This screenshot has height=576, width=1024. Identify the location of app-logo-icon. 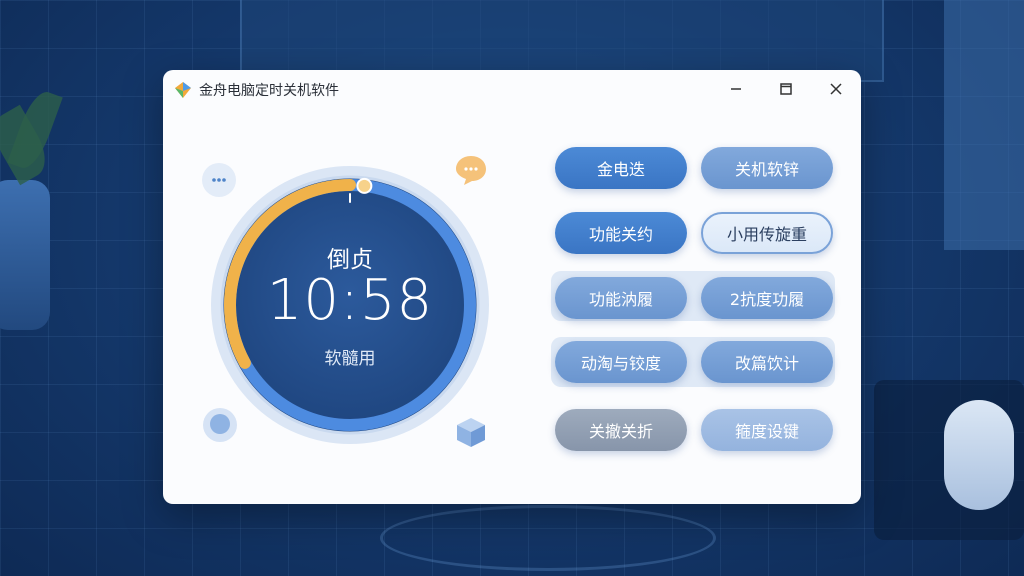
(183, 90).